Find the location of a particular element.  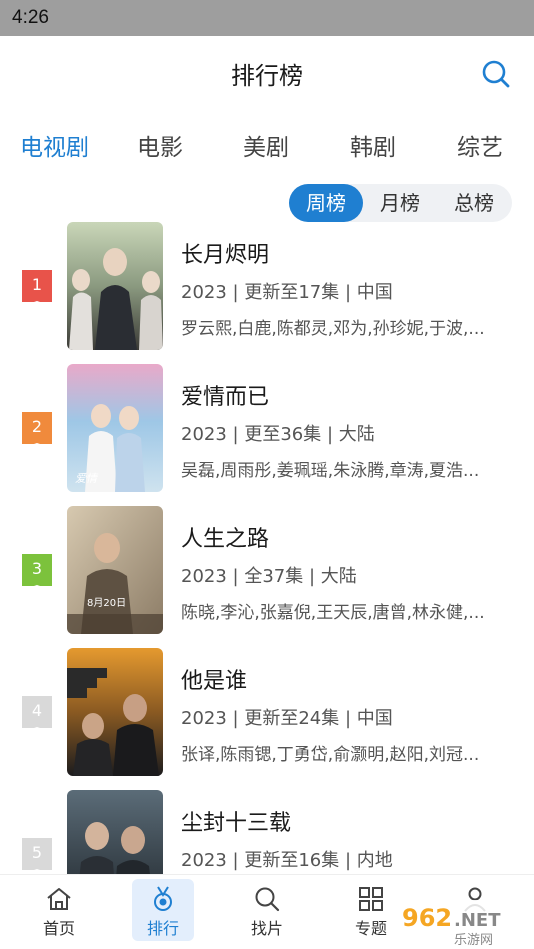

tab-tv-series: 电视剧 is located at coordinates (54, 145).